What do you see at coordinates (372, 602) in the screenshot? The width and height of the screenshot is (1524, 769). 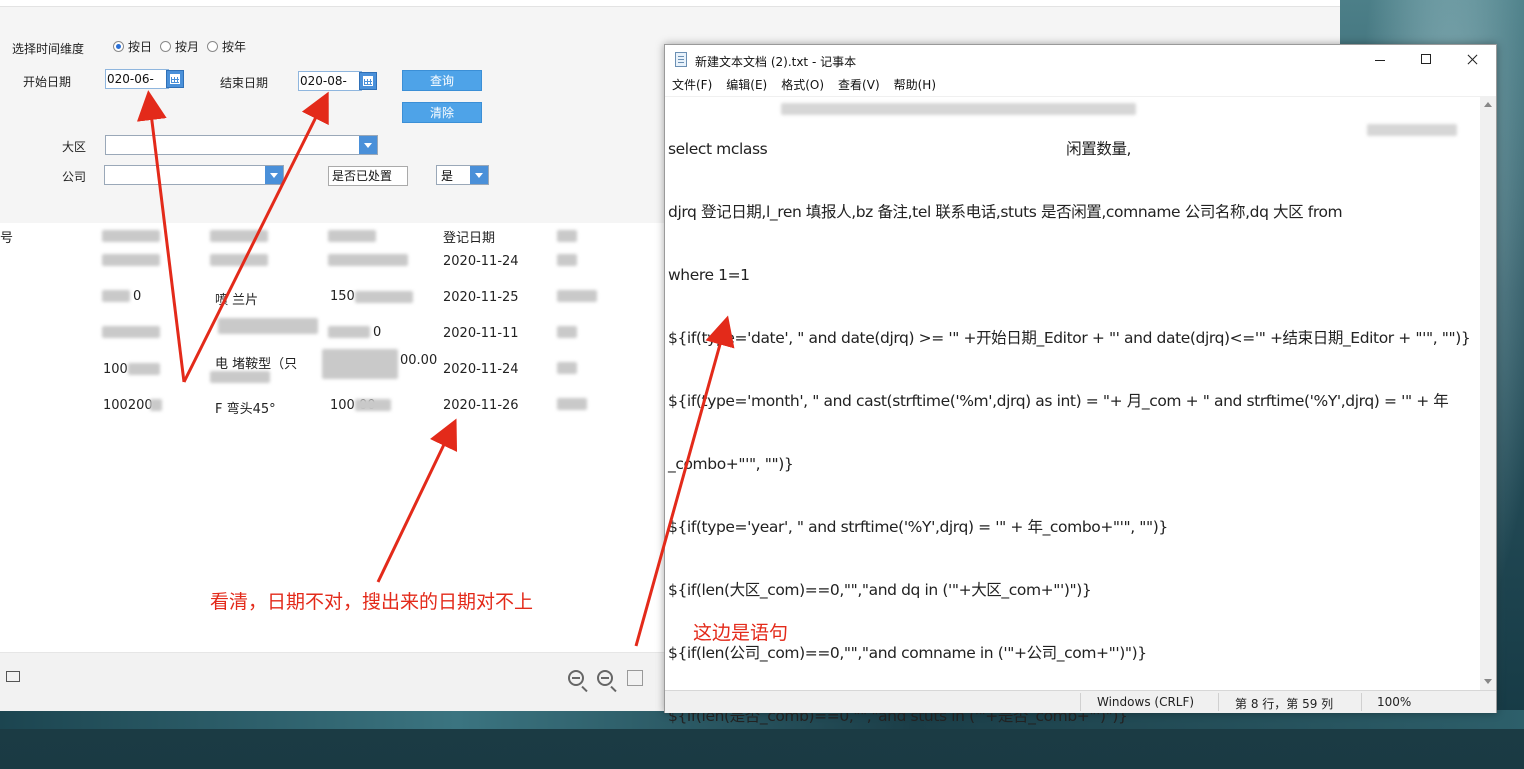 I see `annotation-left-note: 看清，日期不对，搜出来的日期对不上` at bounding box center [372, 602].